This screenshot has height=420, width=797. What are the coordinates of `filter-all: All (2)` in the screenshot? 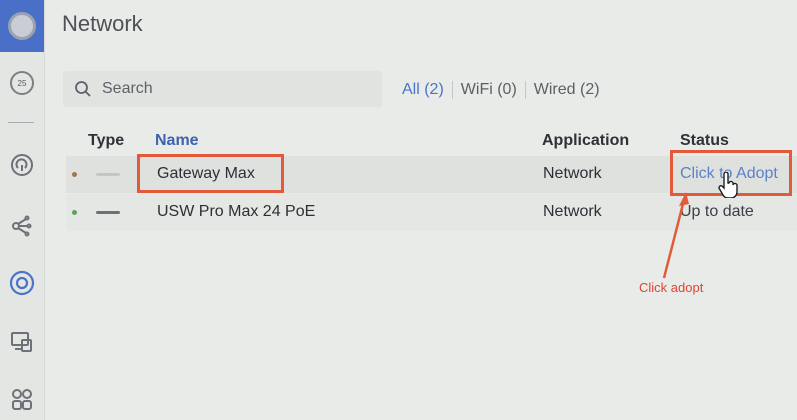 It's located at (423, 90).